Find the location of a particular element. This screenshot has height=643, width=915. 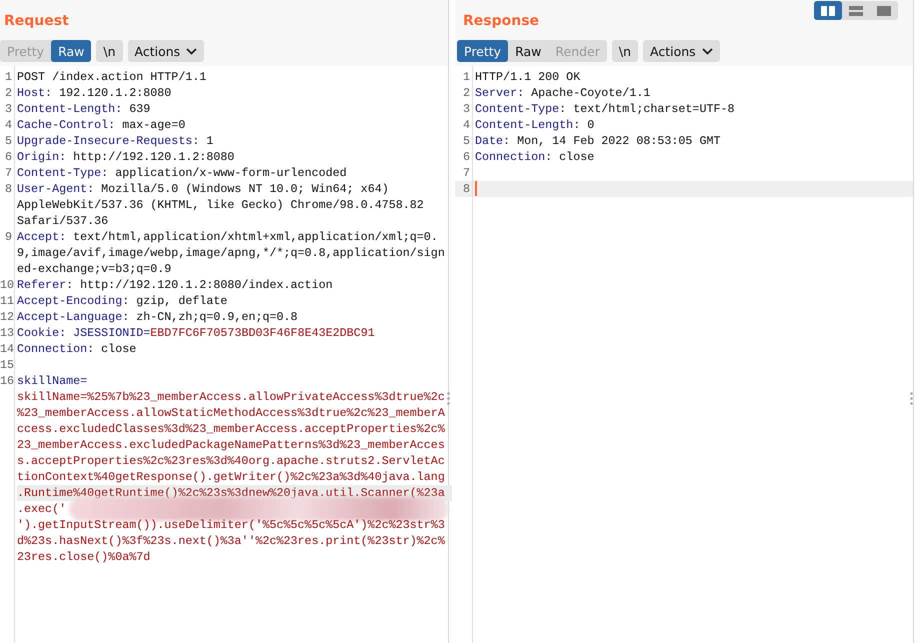

header-line: Content-Type: application/x-www-form-urlencoded is located at coordinates (182, 173).